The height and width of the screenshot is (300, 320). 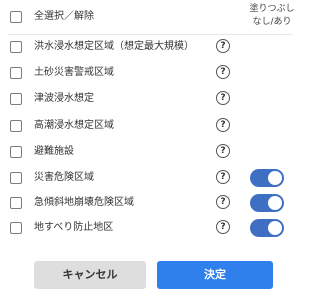 What do you see at coordinates (272, 22) in the screenshot?
I see `fill-heading-line2: なし/あり` at bounding box center [272, 22].